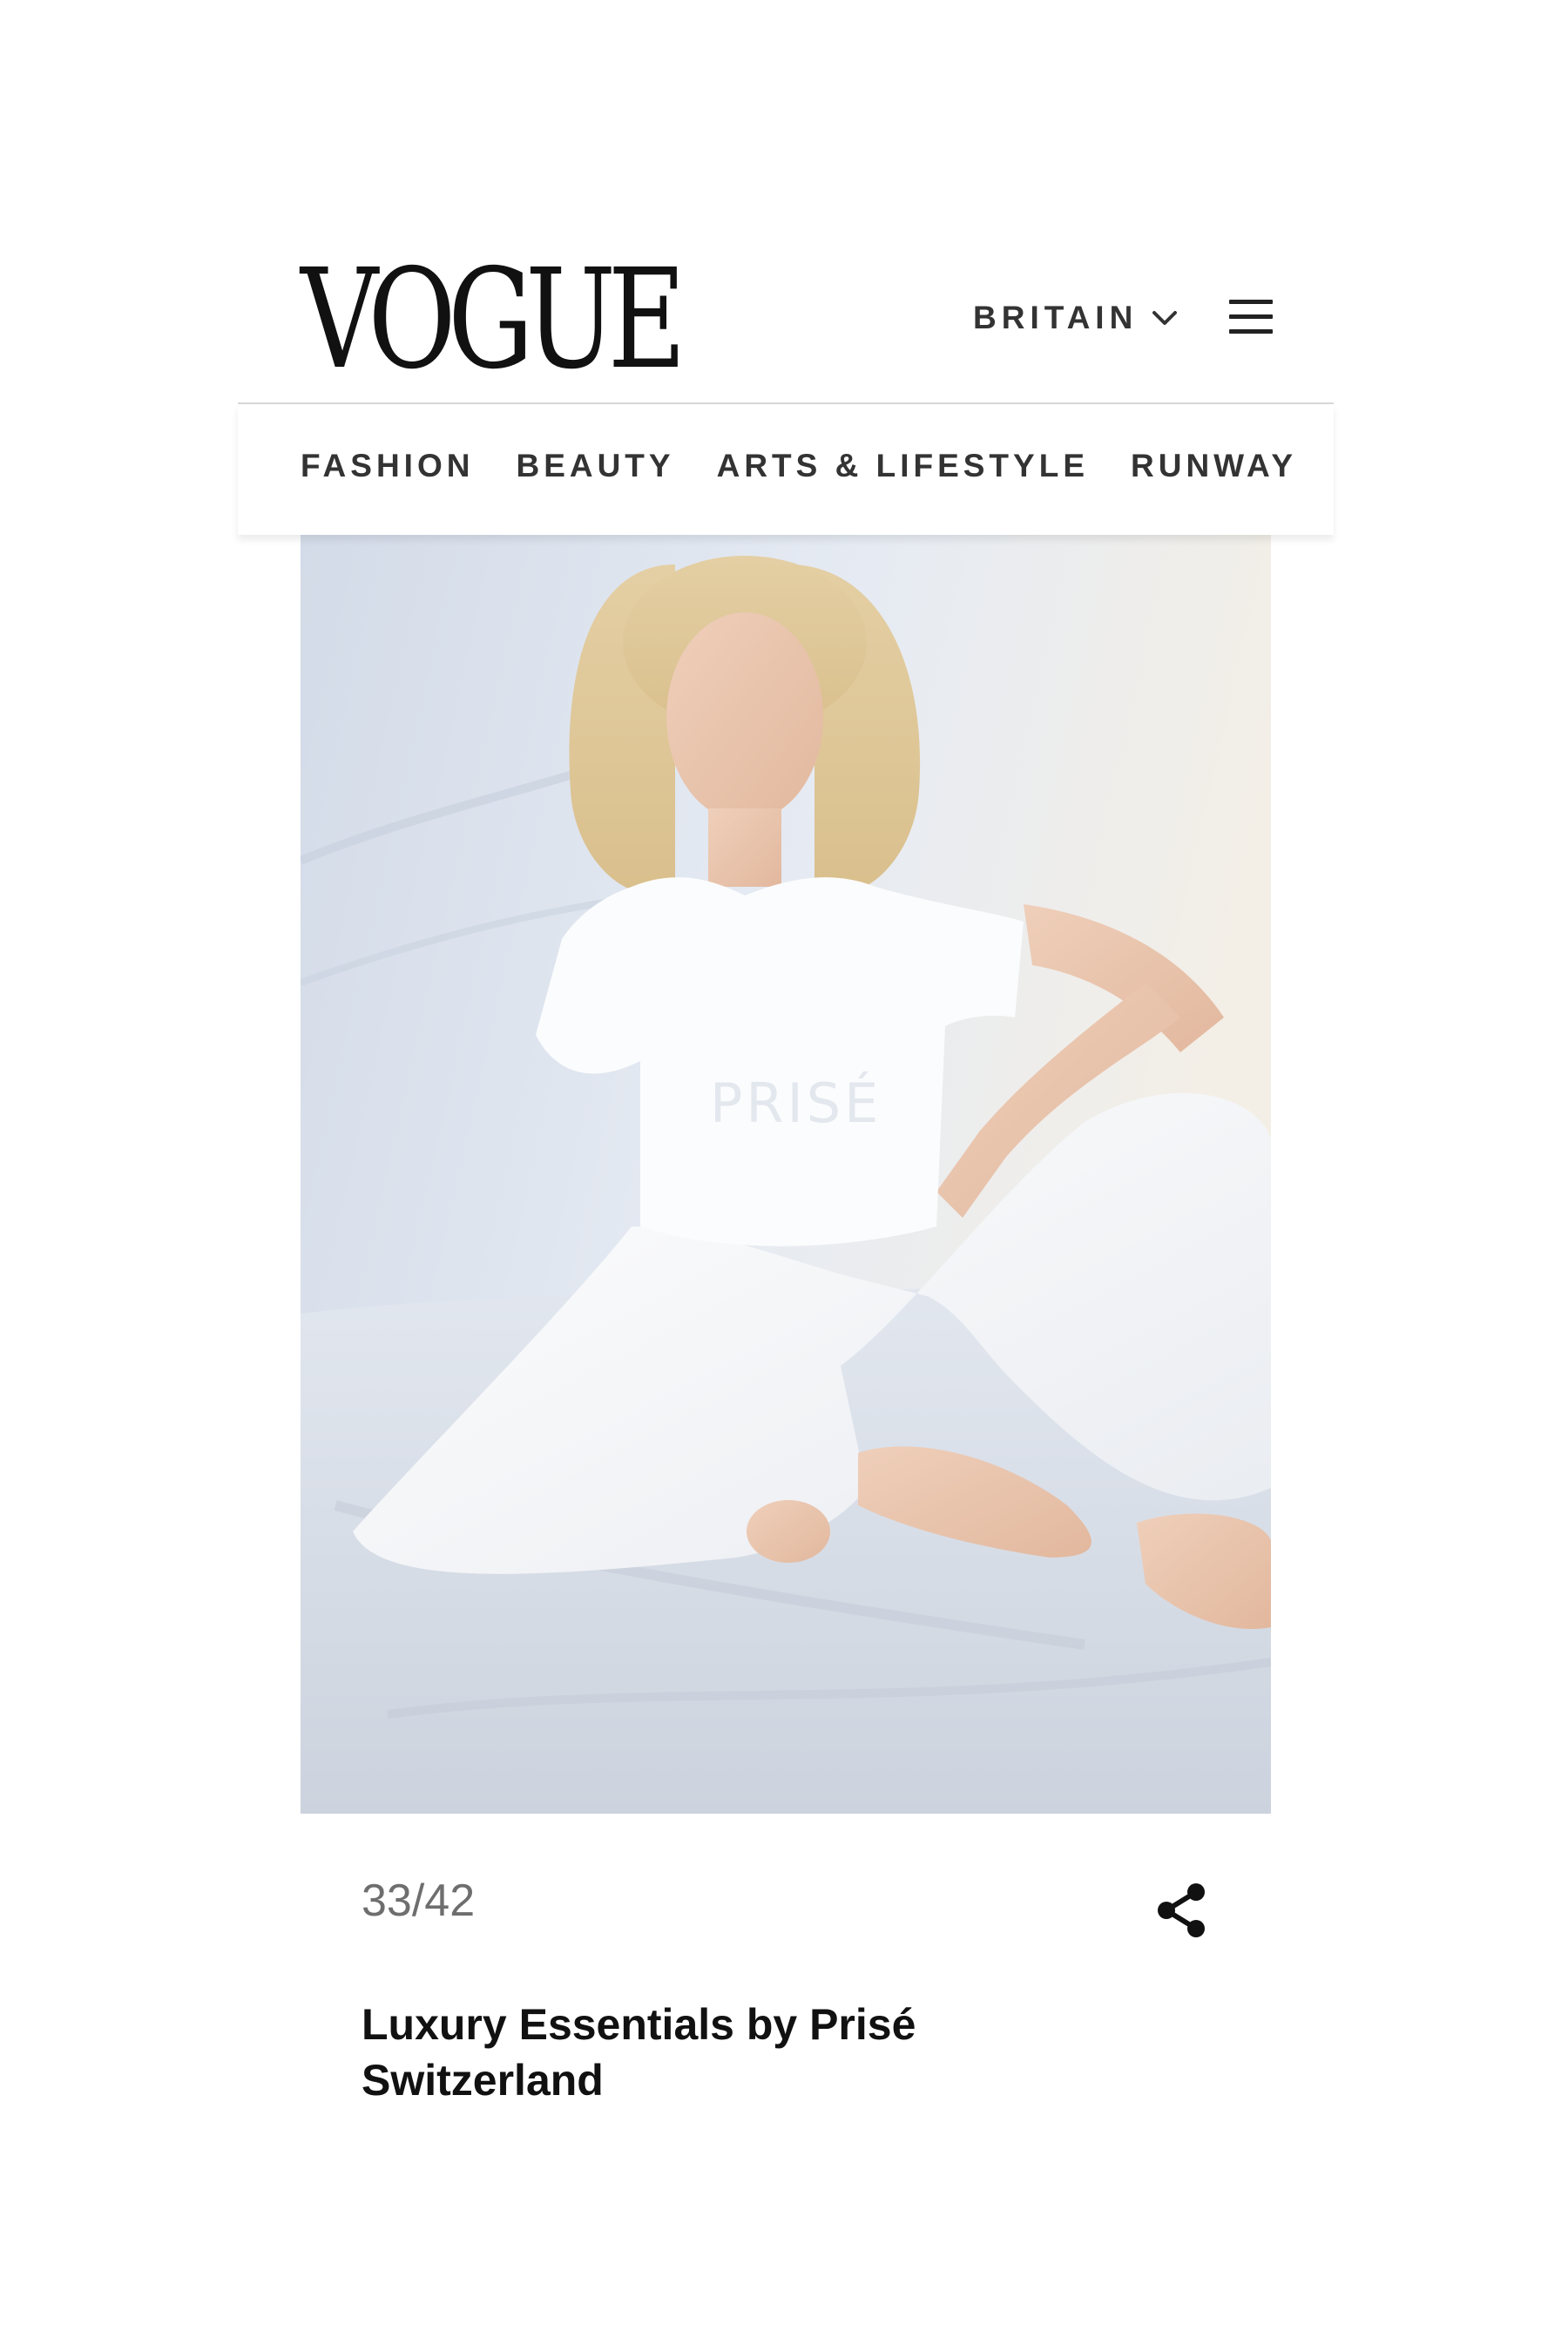 This screenshot has width=1568, height=2352. I want to click on gallery-caption: Luxury Essentials by Prisé Switzerland, so click(639, 2052).